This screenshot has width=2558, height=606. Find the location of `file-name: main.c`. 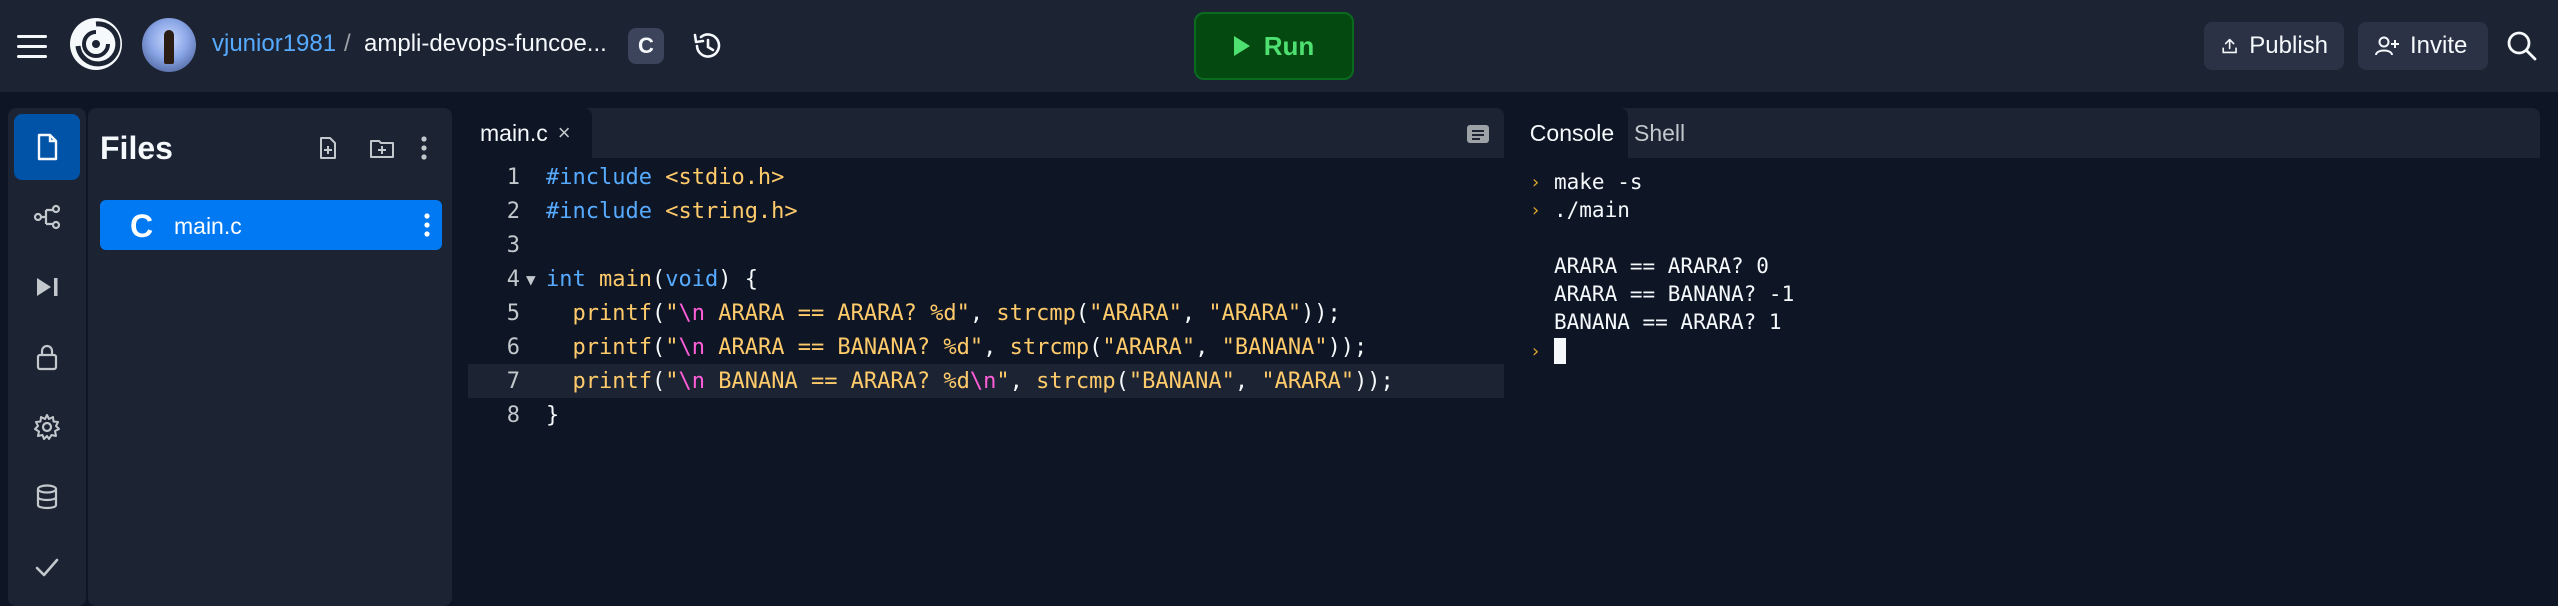

file-name: main.c is located at coordinates (208, 226).